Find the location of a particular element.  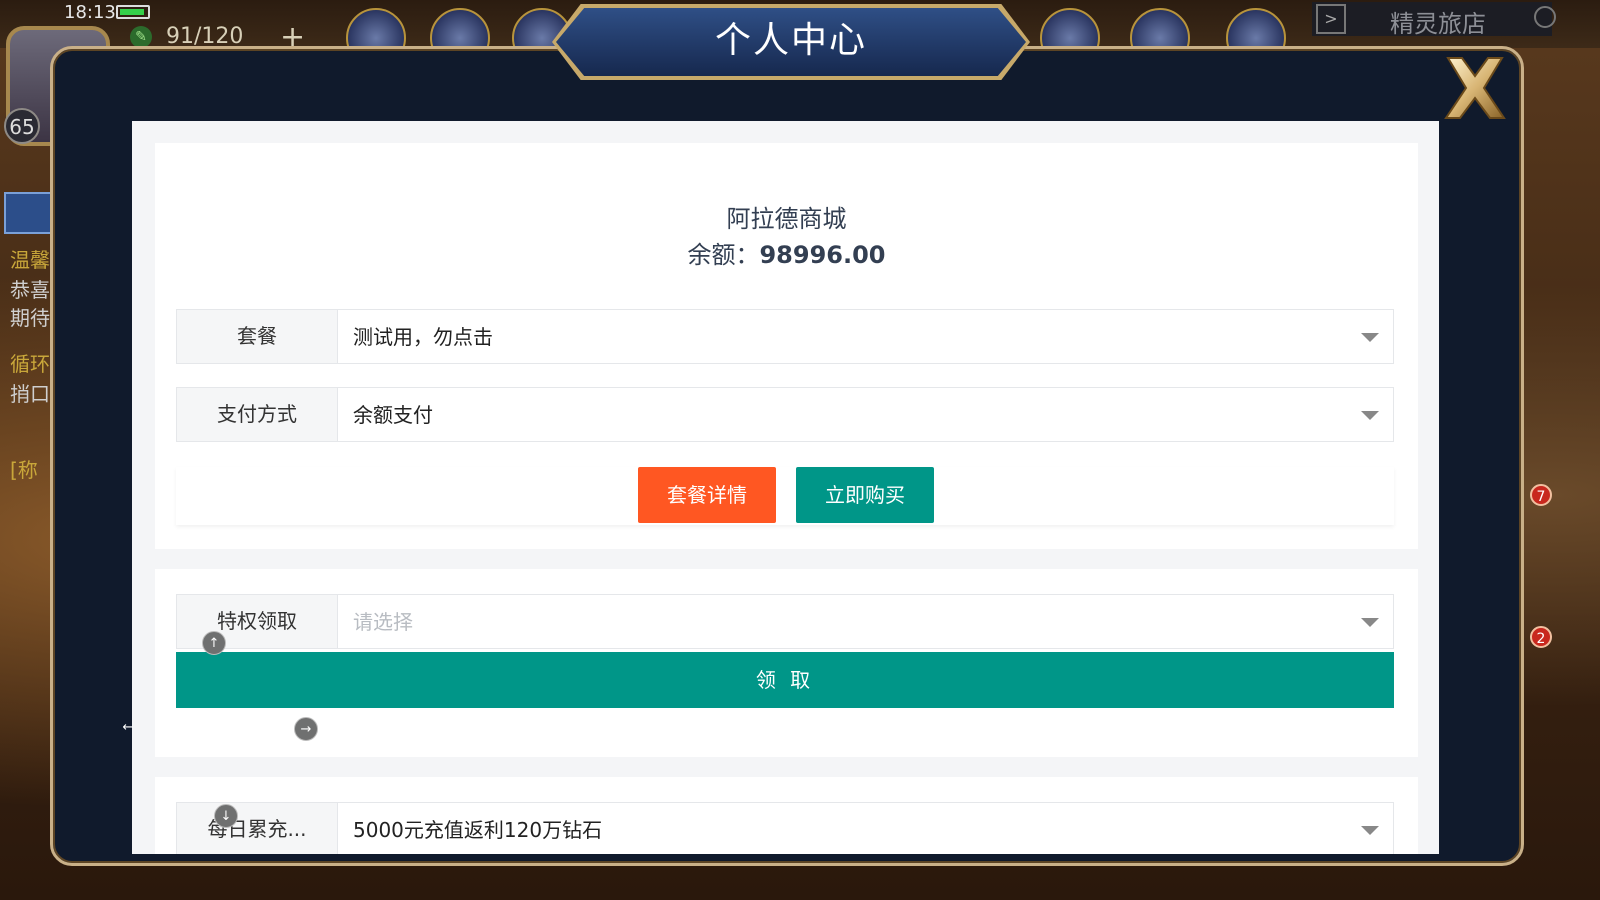

clock-time: 18:13 is located at coordinates (90, 12).